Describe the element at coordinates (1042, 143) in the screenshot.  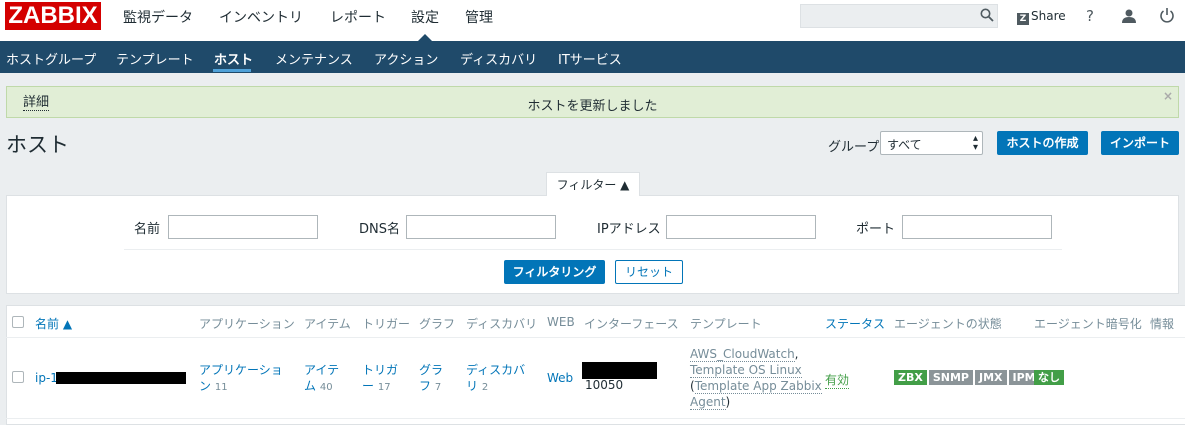
I see `create-host-button: ホストの作成` at that location.